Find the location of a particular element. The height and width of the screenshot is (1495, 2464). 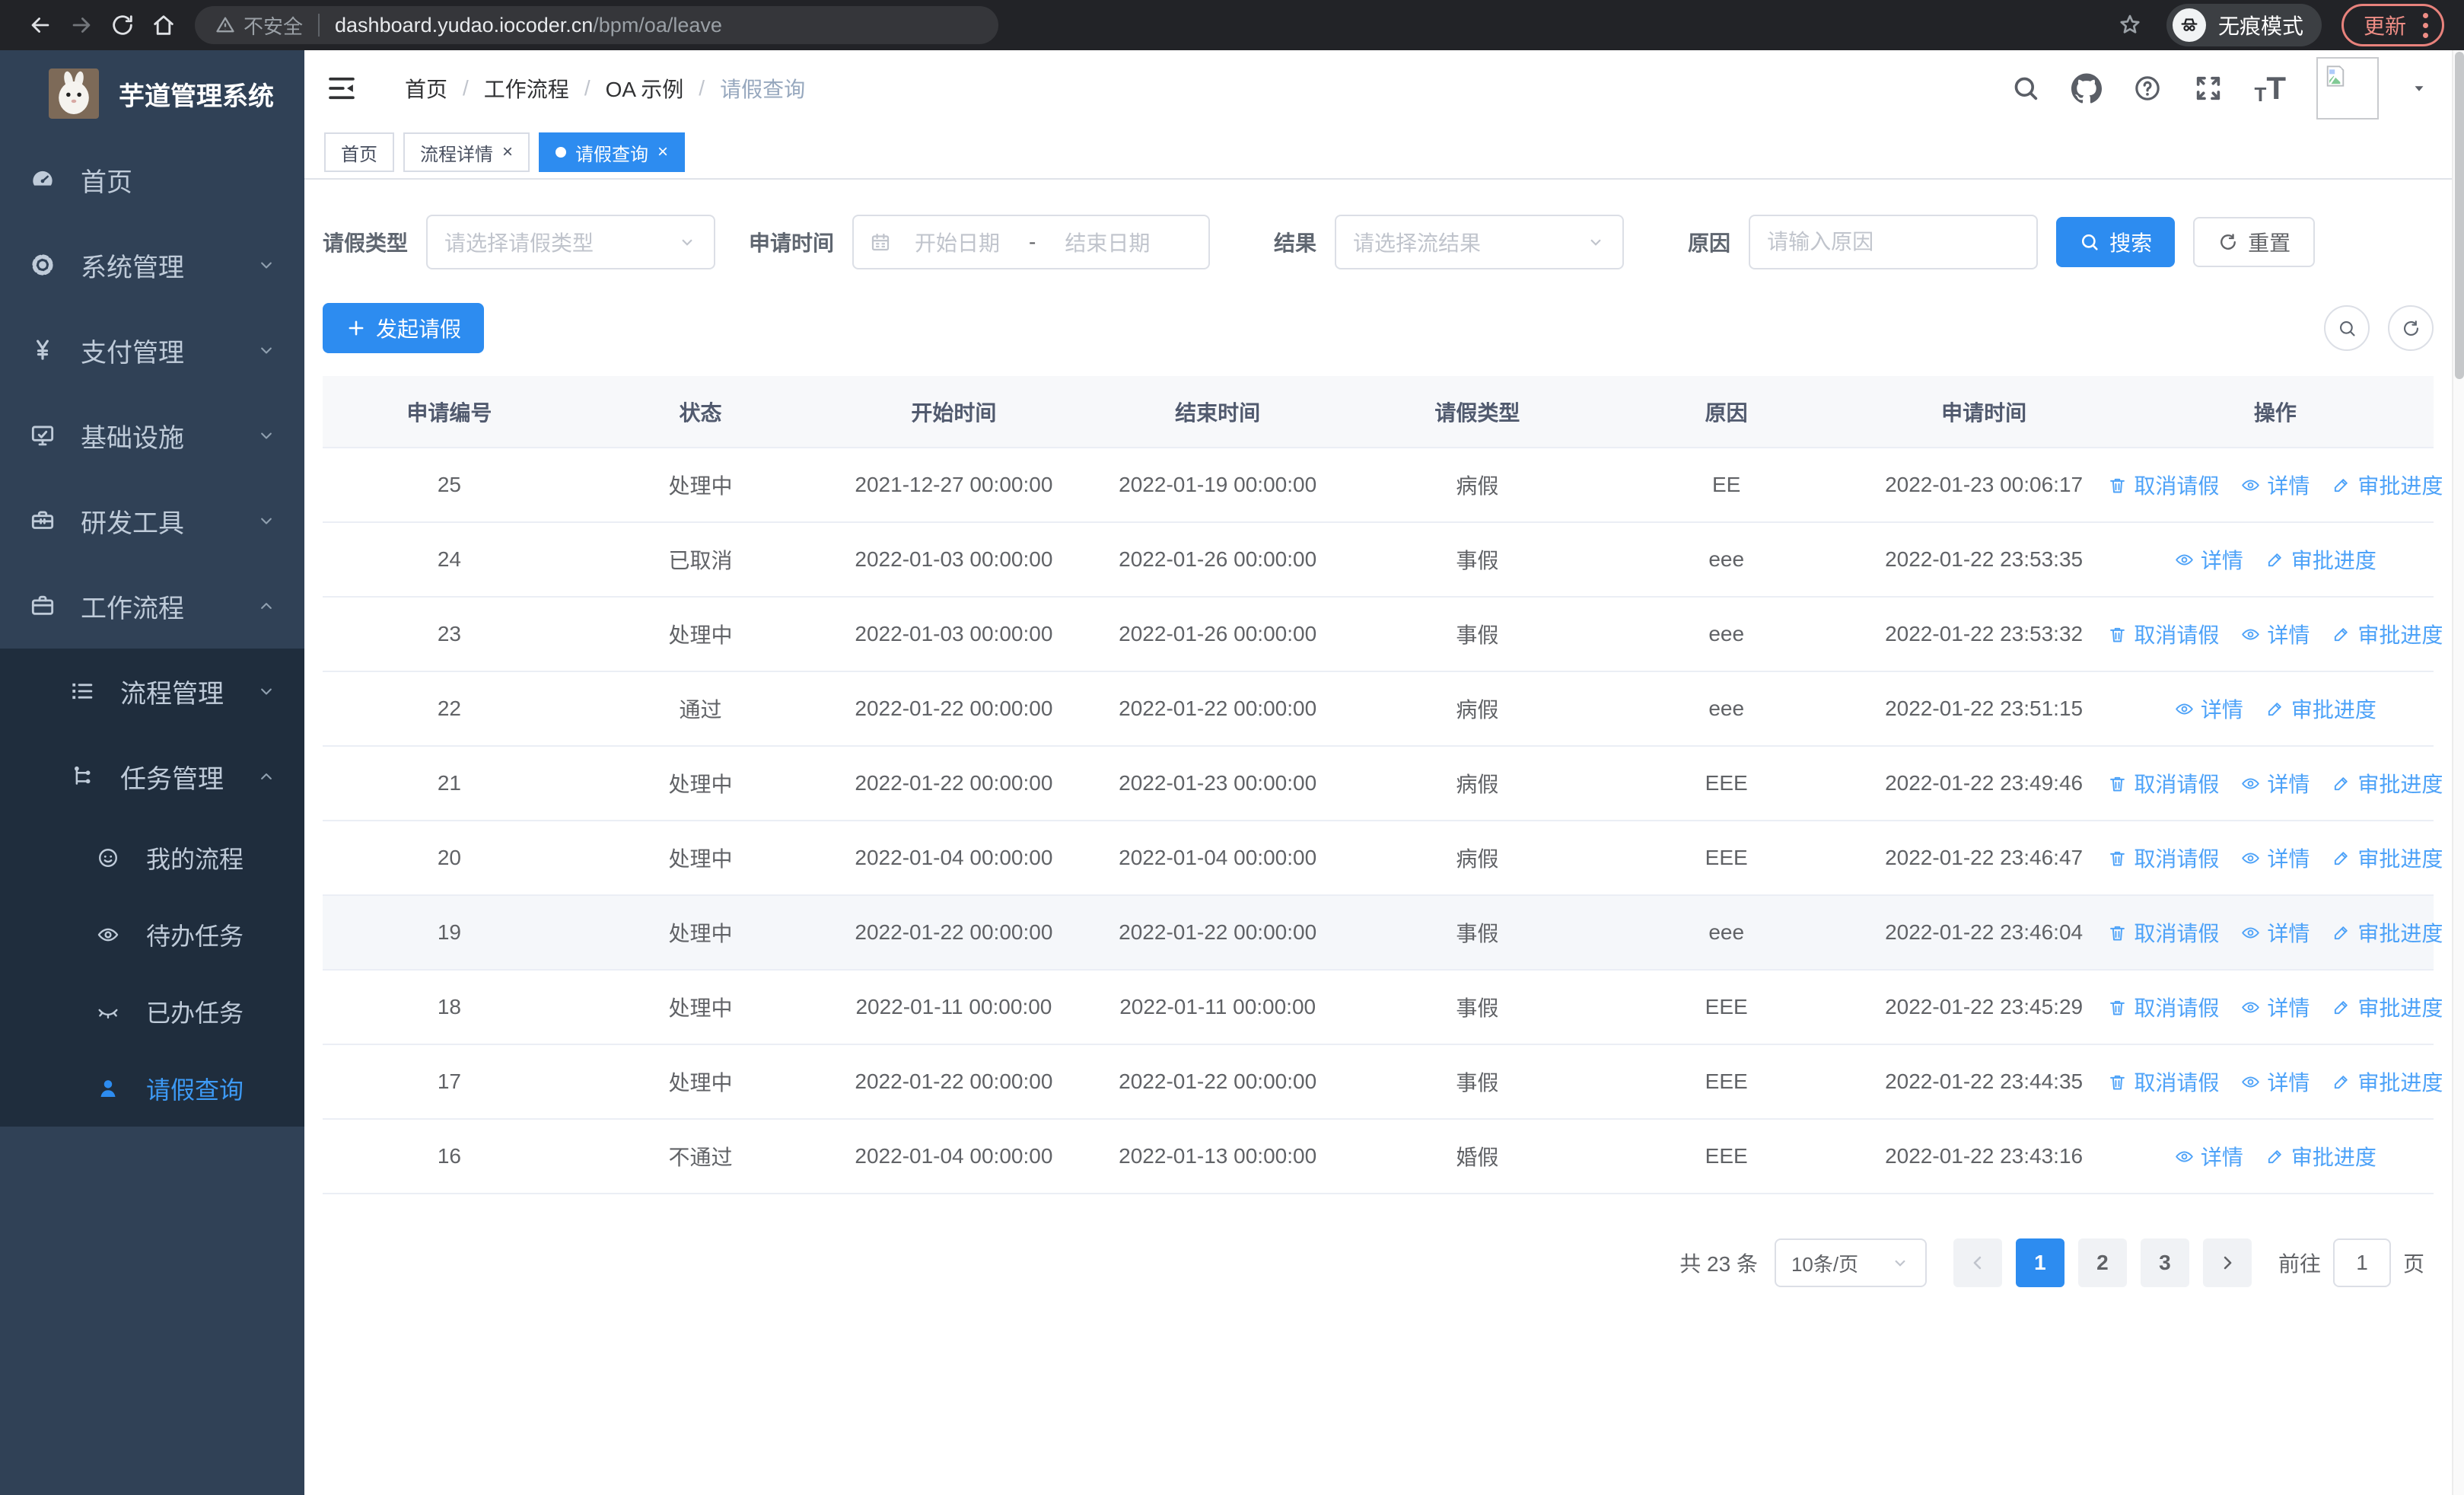

breadcrumb-item: OA 示例 is located at coordinates (645, 89).